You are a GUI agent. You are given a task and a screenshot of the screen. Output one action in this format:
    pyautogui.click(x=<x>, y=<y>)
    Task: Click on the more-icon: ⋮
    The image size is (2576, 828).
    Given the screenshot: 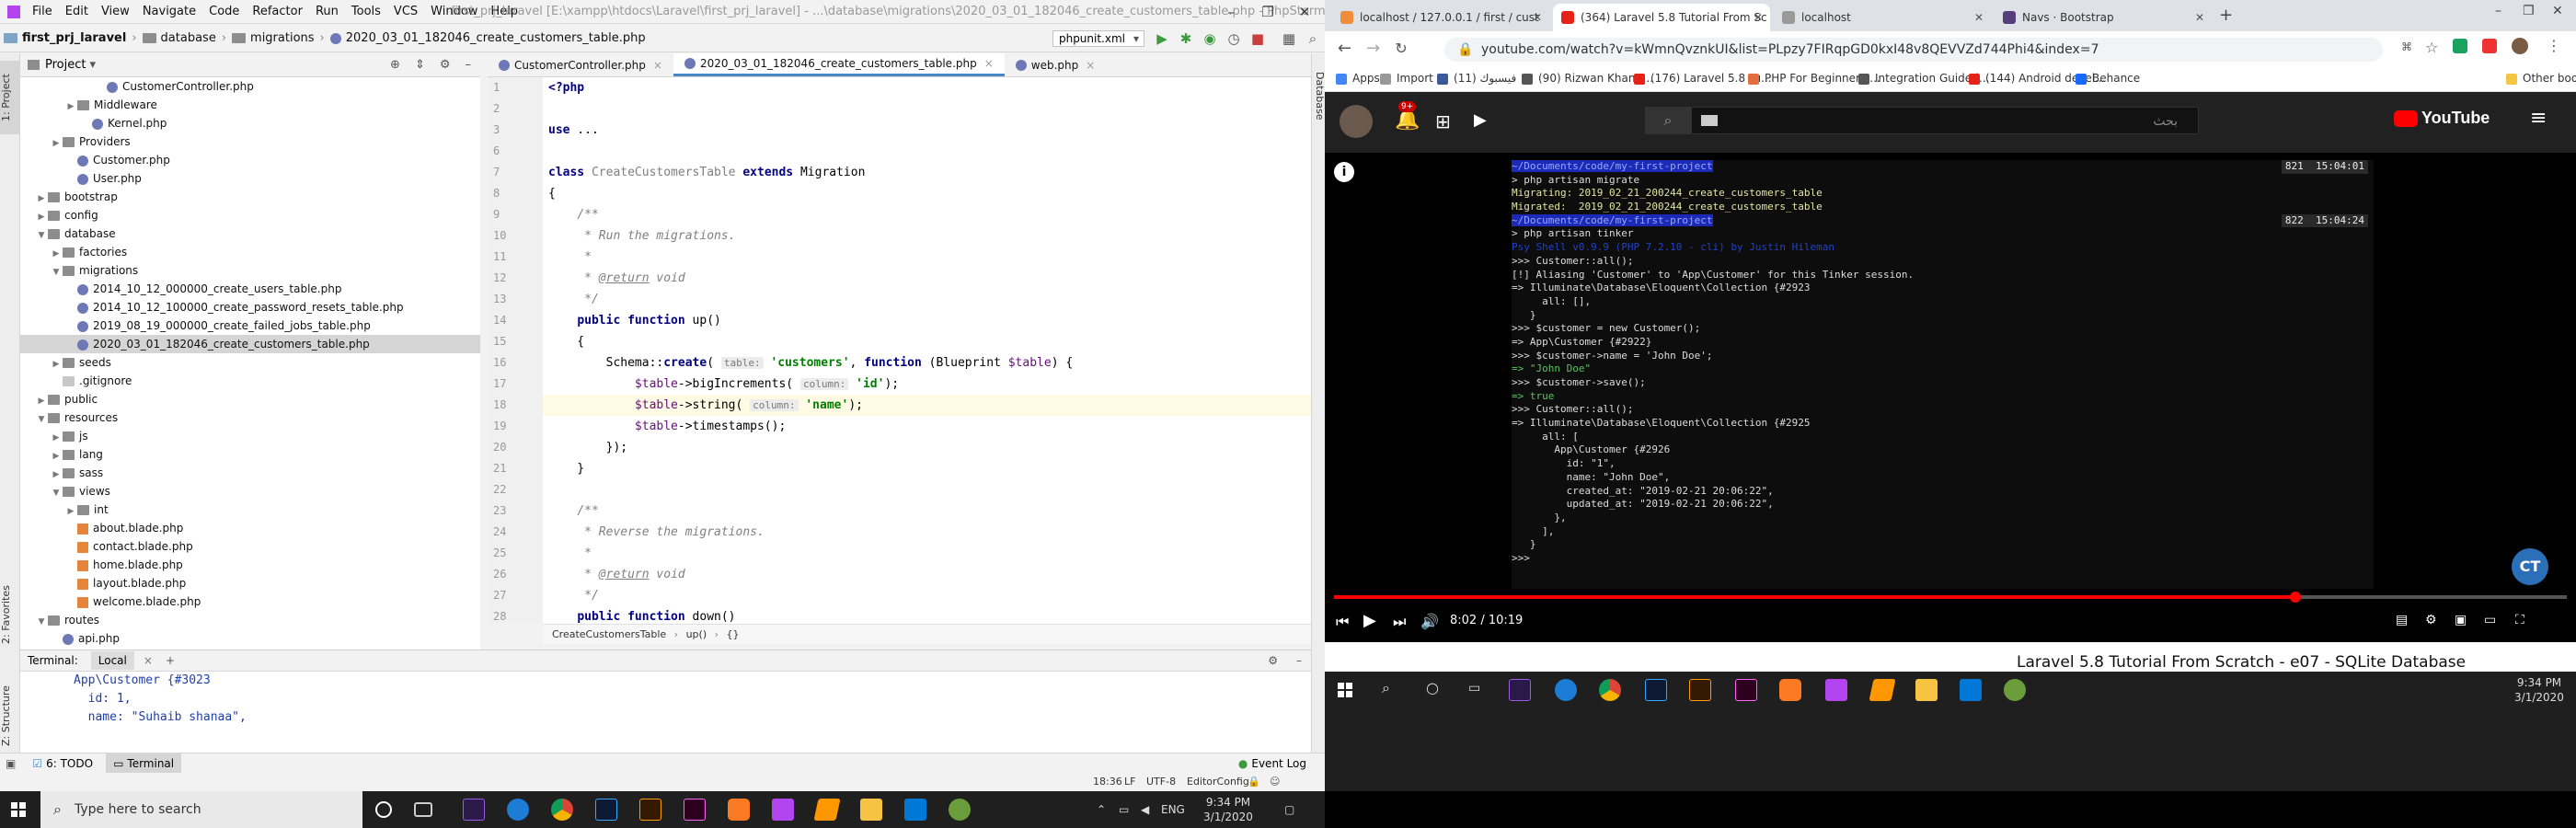 What is the action you would take?
    pyautogui.click(x=2554, y=45)
    